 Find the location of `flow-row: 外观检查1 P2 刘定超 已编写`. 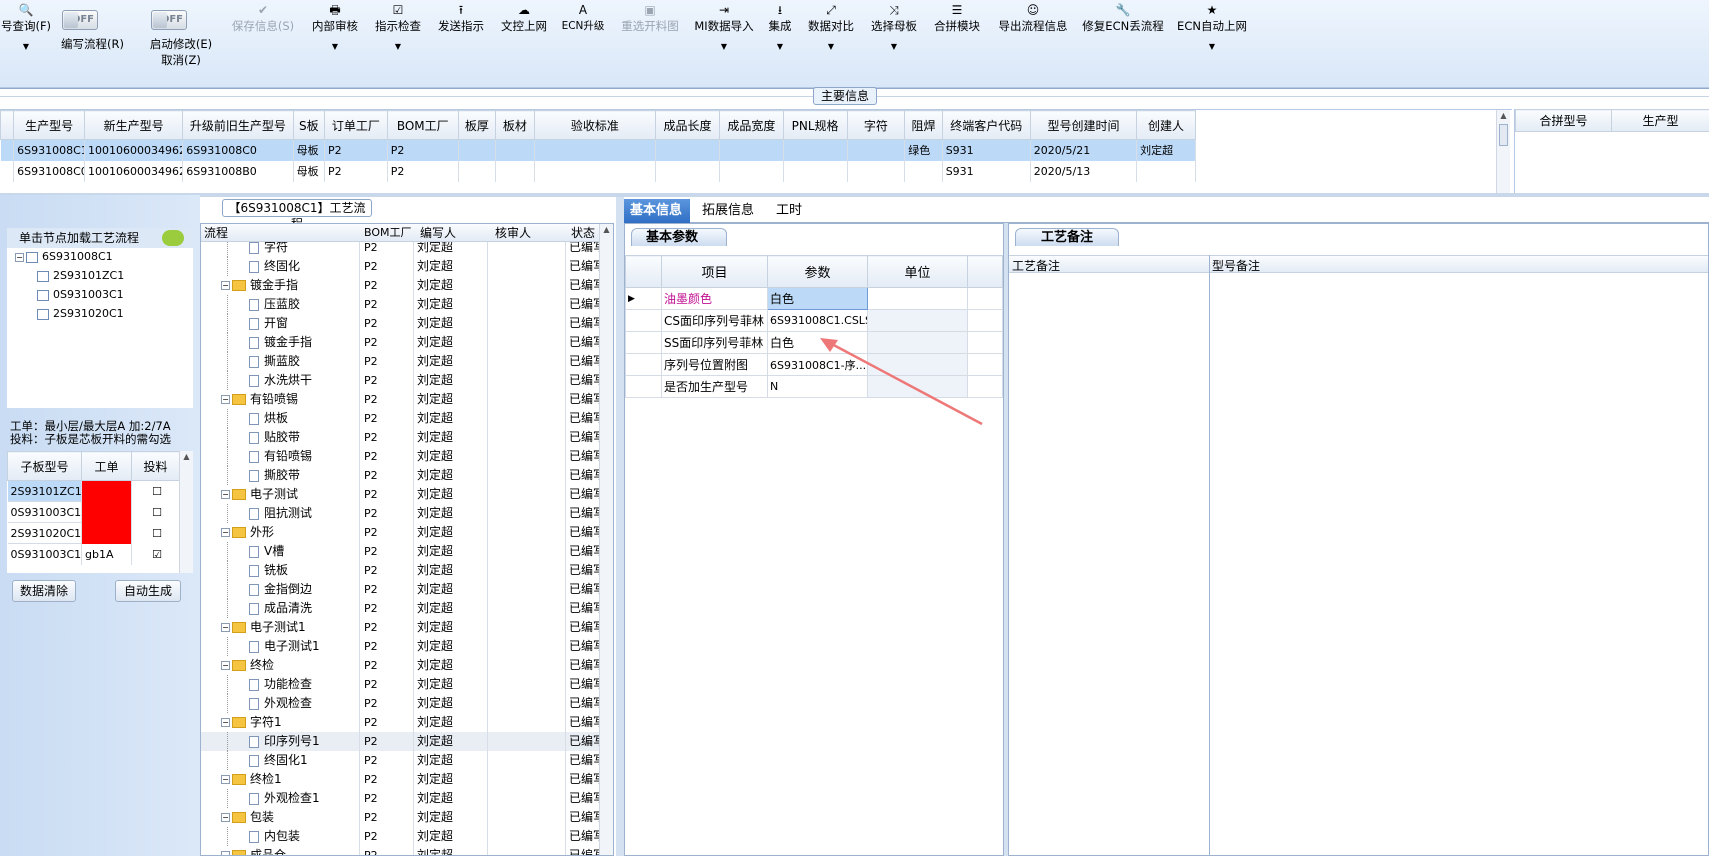

flow-row: 外观检查1 P2 刘定超 已编写 is located at coordinates (401, 798).